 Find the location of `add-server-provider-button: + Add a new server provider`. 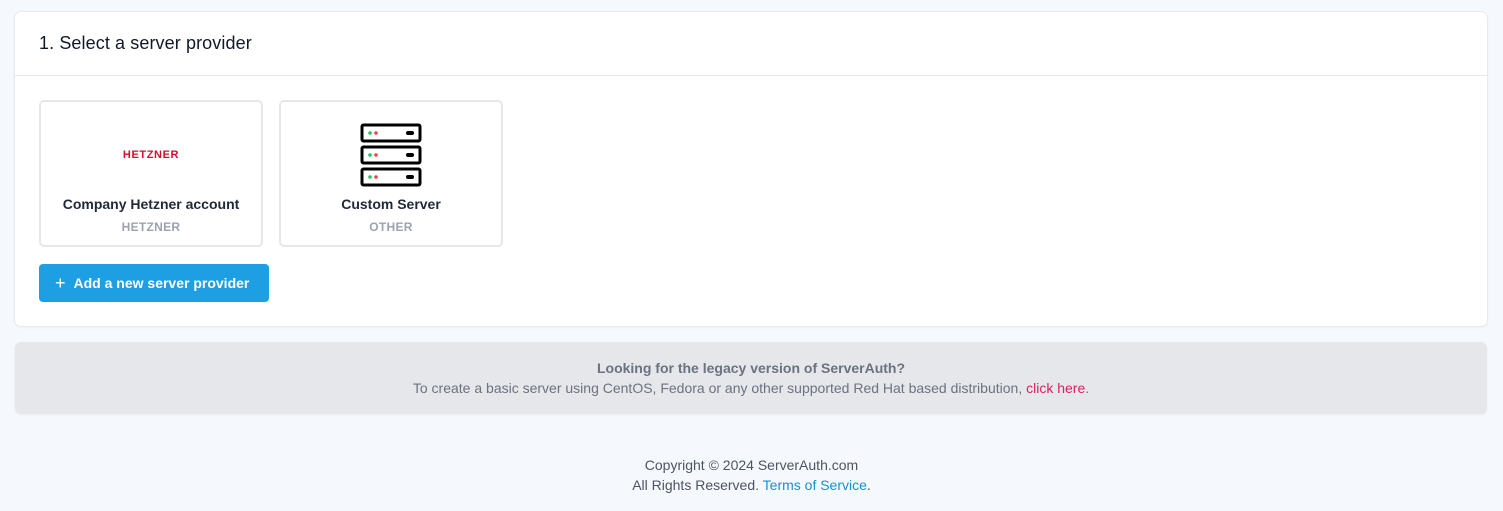

add-server-provider-button: + Add a new server provider is located at coordinates (154, 283).